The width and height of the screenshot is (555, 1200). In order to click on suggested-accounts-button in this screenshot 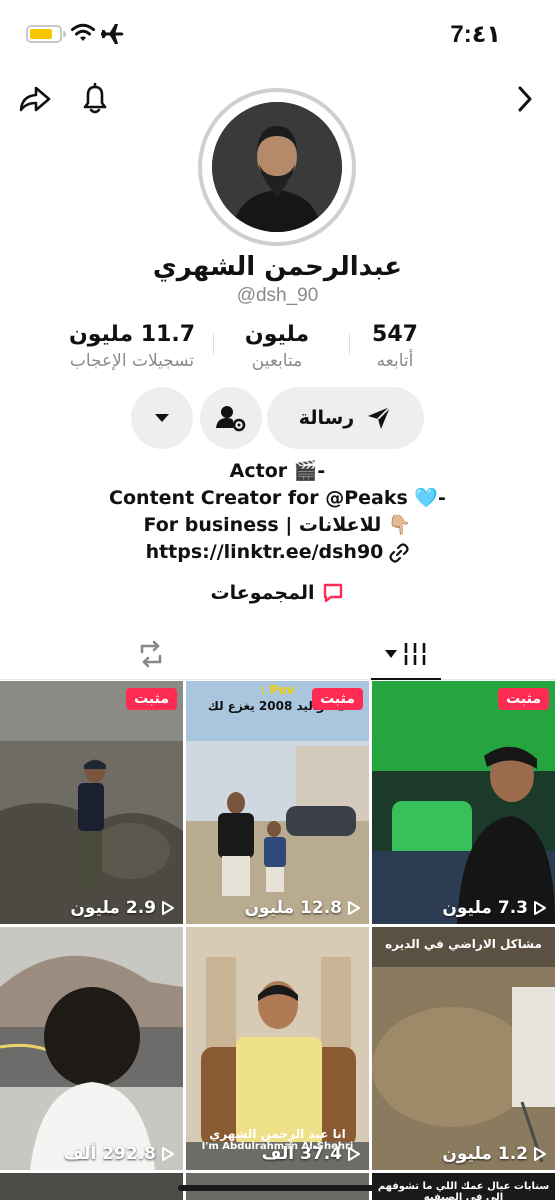, I will do `click(231, 418)`.